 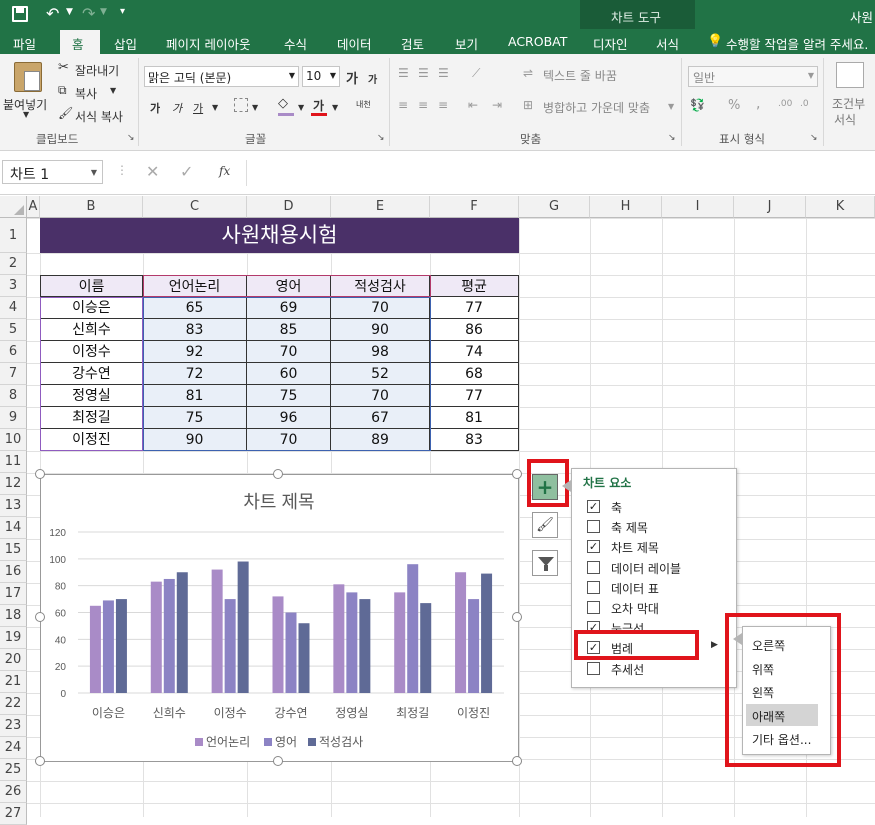 I want to click on row-header: 22, so click(x=13, y=704).